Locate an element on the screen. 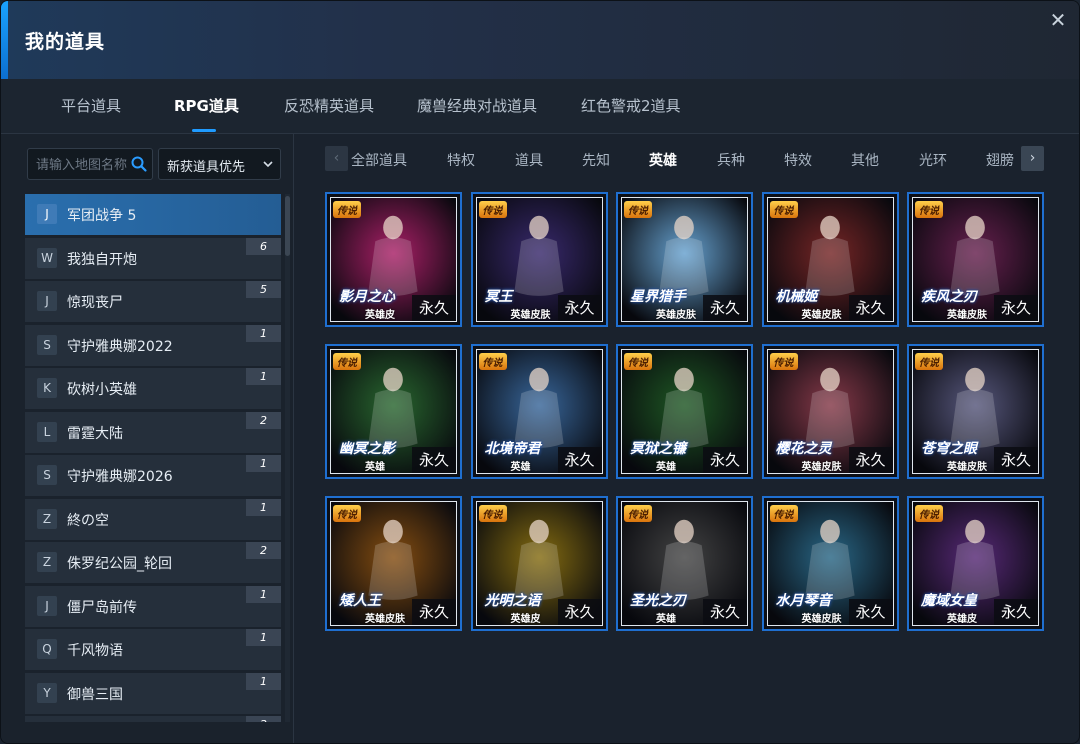 This screenshot has width=1080, height=744. map-list-item: Z 終の空 1 is located at coordinates (153, 519).